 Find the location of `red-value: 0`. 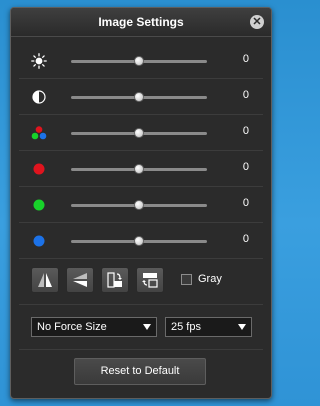

red-value: 0 is located at coordinates (245, 167).